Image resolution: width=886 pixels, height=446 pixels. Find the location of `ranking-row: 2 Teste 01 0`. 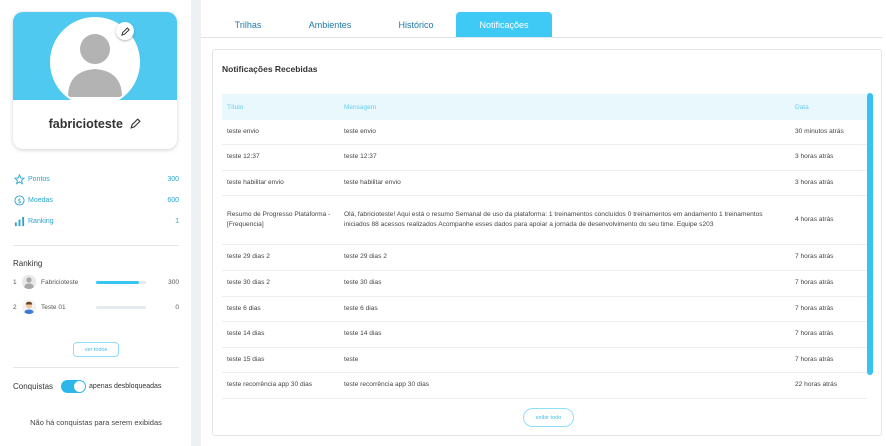

ranking-row: 2 Teste 01 0 is located at coordinates (96, 307).